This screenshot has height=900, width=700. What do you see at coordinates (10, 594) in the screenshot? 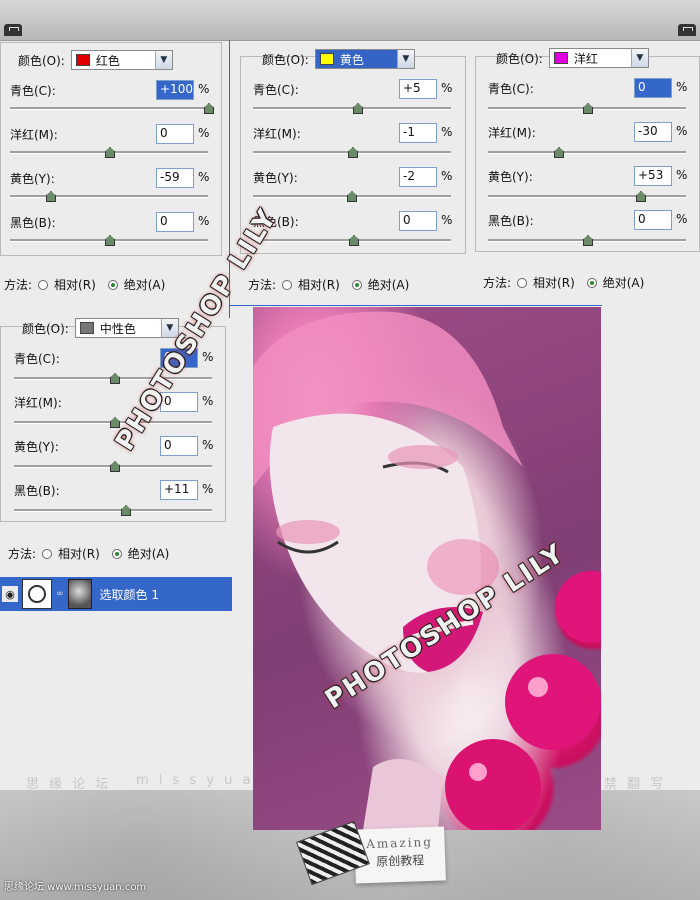
I see `eye-icon: ◉` at bounding box center [10, 594].